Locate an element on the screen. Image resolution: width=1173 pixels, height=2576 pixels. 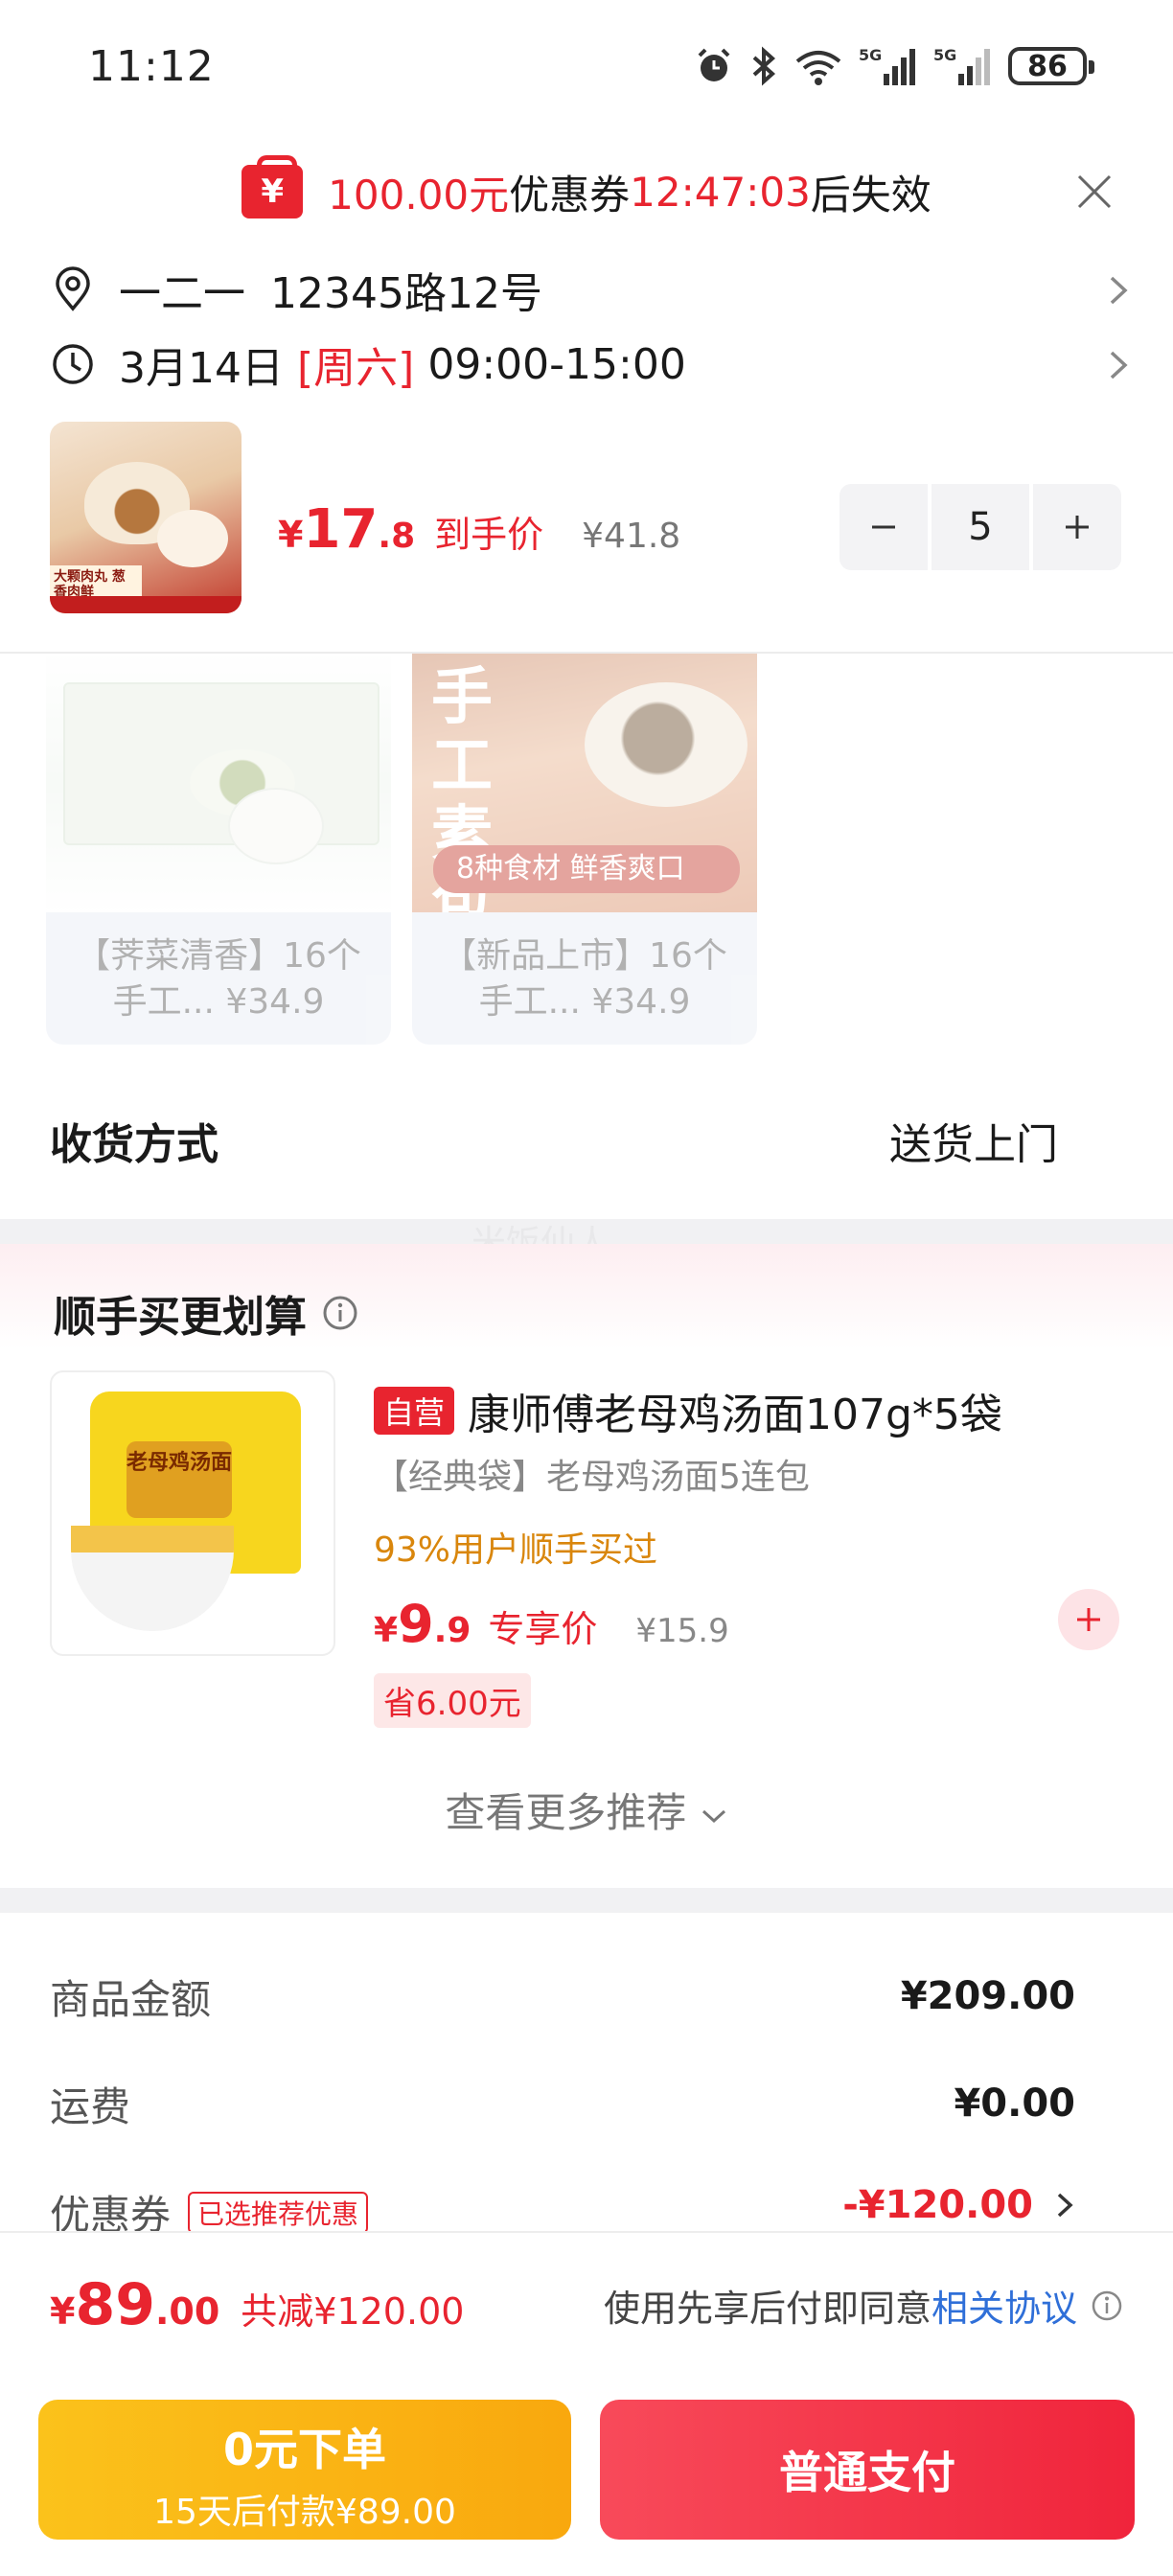
total-decimal: .00 is located at coordinates (187, 2311).